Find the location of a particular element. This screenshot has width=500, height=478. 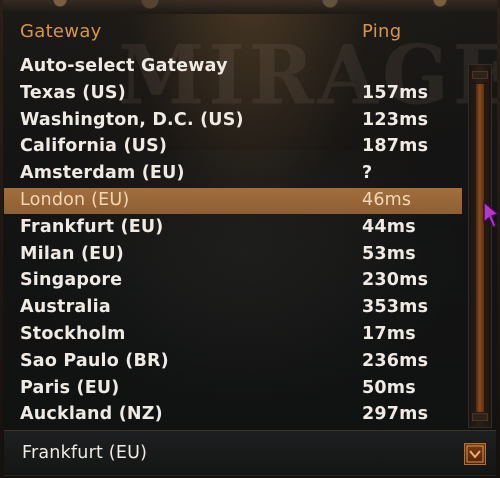

chevron-down-icon is located at coordinates (475, 454).